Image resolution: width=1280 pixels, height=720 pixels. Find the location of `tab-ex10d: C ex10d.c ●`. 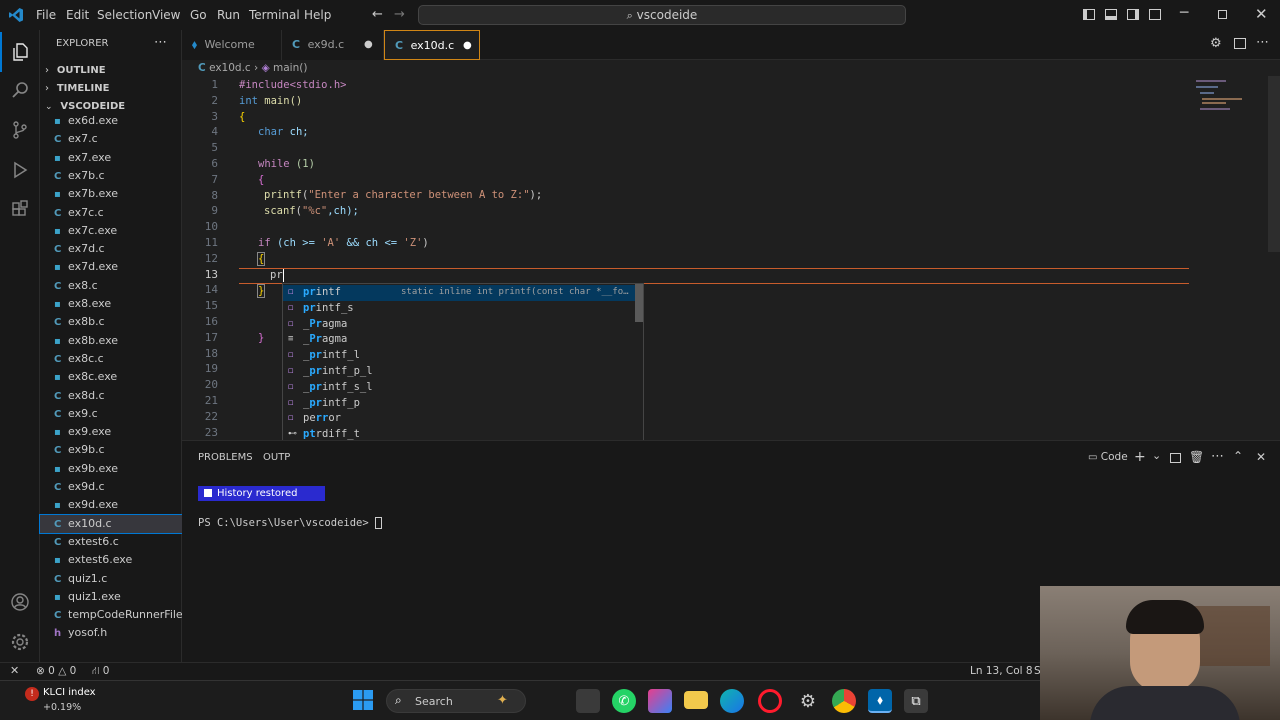

tab-ex10d: C ex10d.c ● is located at coordinates (432, 45).